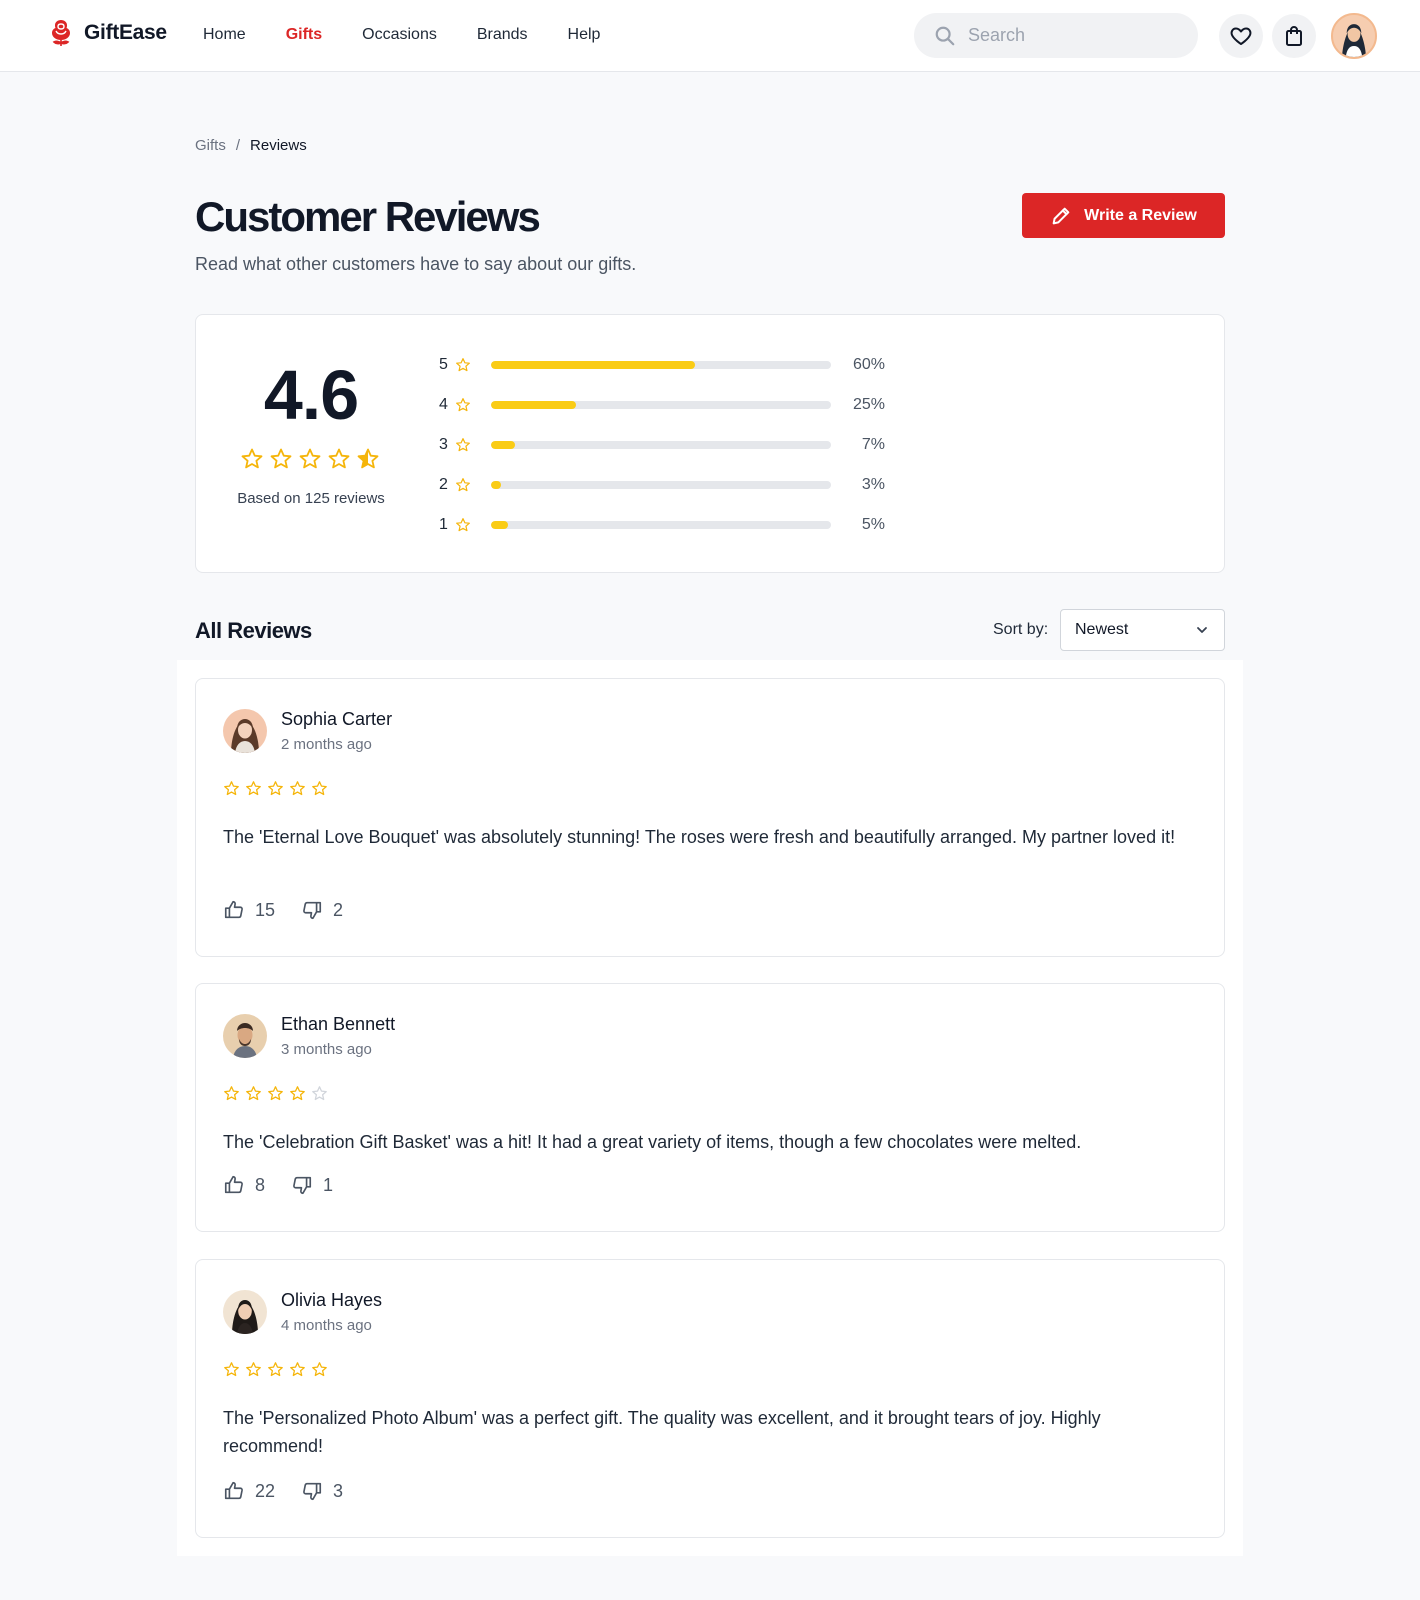 Image resolution: width=1420 pixels, height=1600 pixels. Describe the element at coordinates (502, 35) in the screenshot. I see `nav-brands: Brands` at that location.